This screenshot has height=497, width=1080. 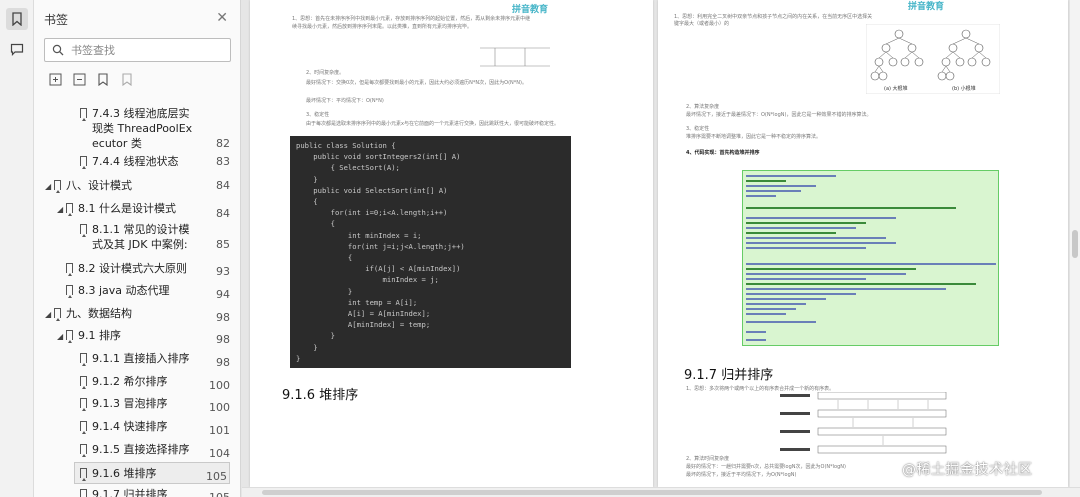 What do you see at coordinates (132, 451) in the screenshot?
I see `tree-item: 9.1.5 直接选择排序 104` at bounding box center [132, 451].